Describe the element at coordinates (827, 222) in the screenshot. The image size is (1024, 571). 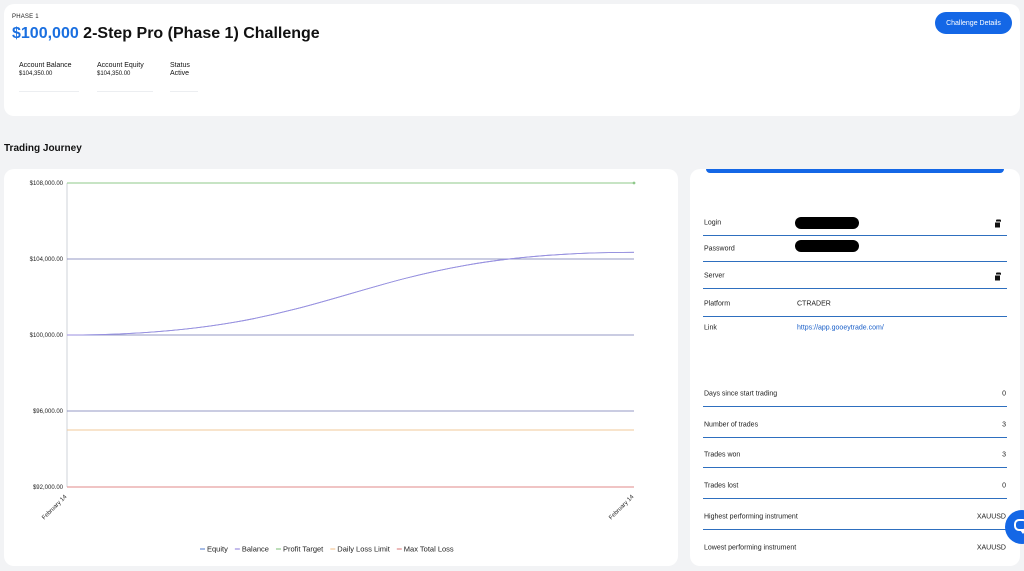
I see `login-redacted` at that location.